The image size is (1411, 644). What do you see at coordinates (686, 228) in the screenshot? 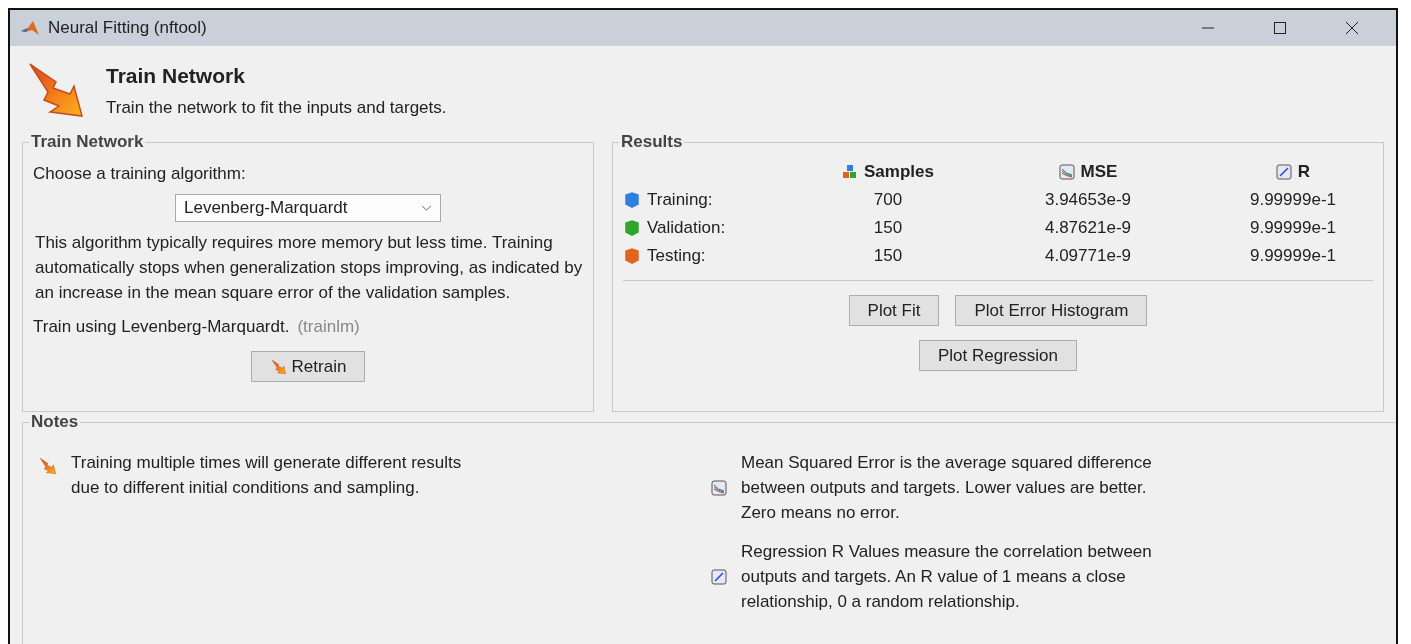
I see `row-label: Validation:` at bounding box center [686, 228].